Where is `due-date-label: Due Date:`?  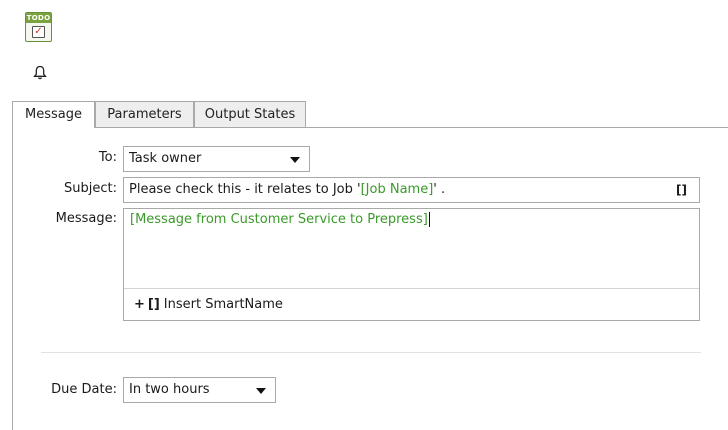
due-date-label: Due Date: is located at coordinates (84, 389).